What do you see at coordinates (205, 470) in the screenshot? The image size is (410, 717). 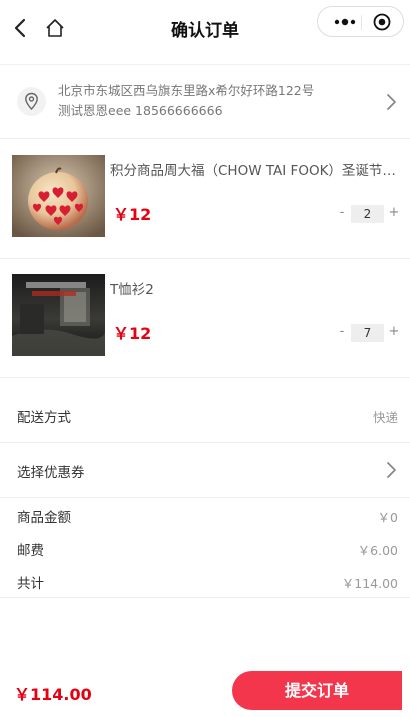 I see `coupon-row: 选择优惠券` at bounding box center [205, 470].